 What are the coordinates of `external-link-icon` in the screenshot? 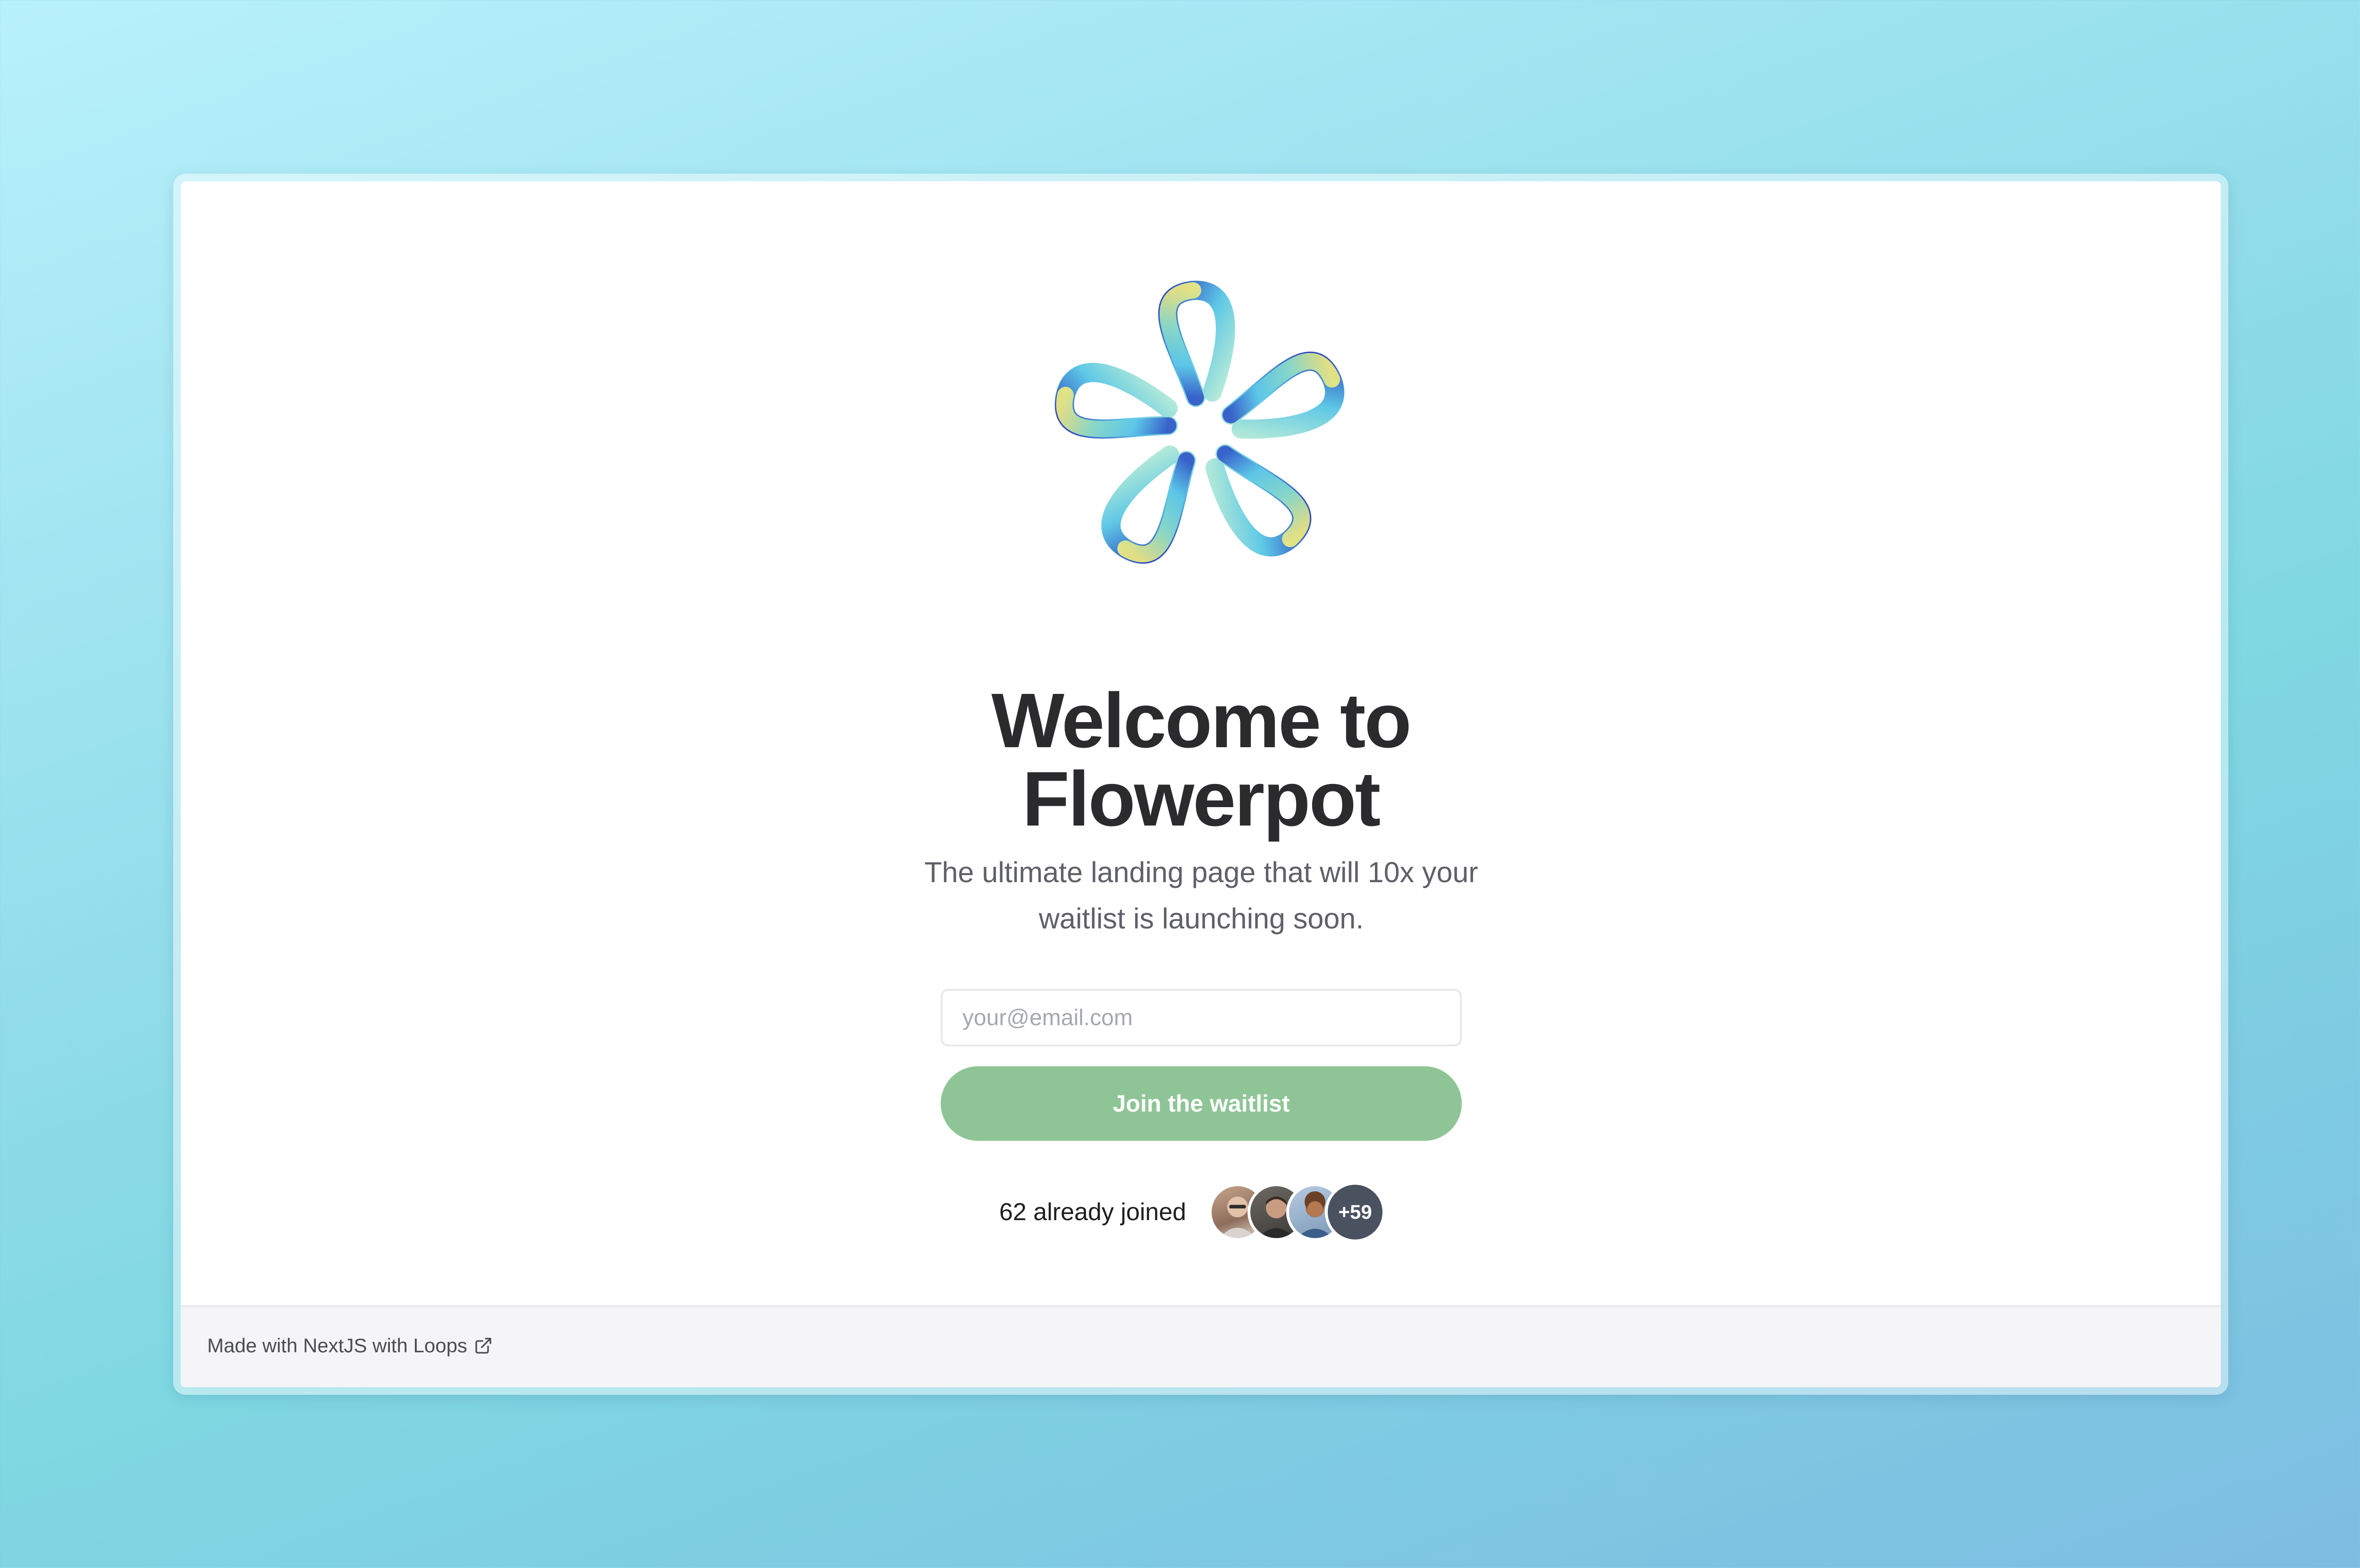 It's located at (483, 1346).